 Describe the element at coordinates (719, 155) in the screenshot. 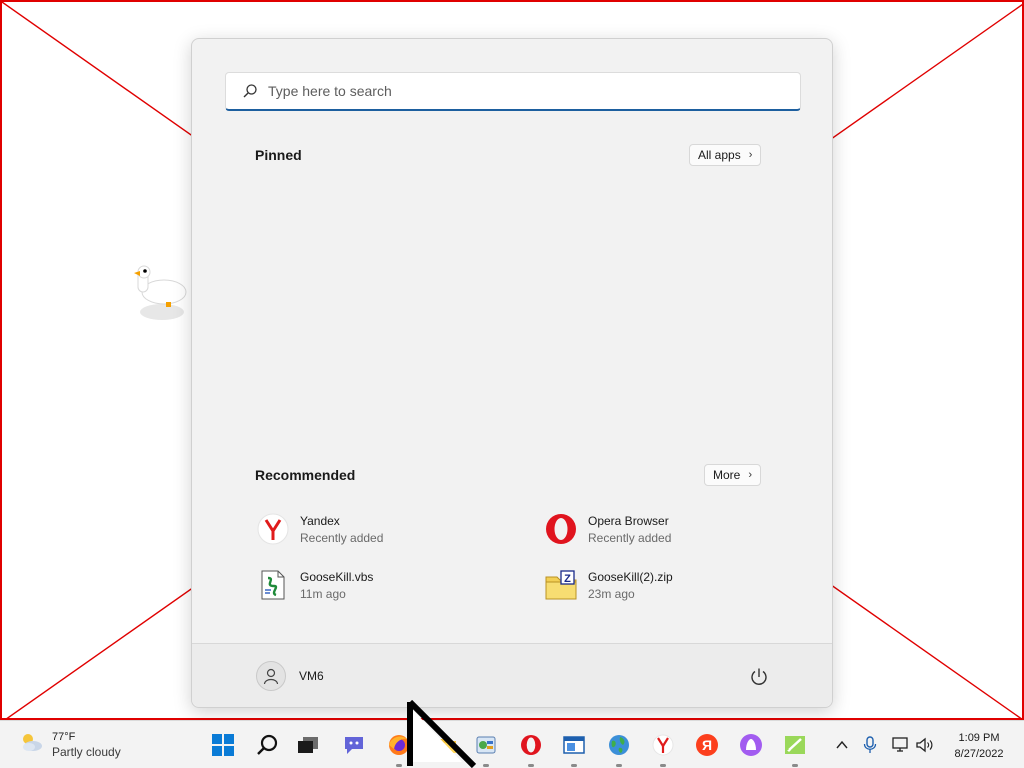

I see `all-apps-label: All apps` at that location.